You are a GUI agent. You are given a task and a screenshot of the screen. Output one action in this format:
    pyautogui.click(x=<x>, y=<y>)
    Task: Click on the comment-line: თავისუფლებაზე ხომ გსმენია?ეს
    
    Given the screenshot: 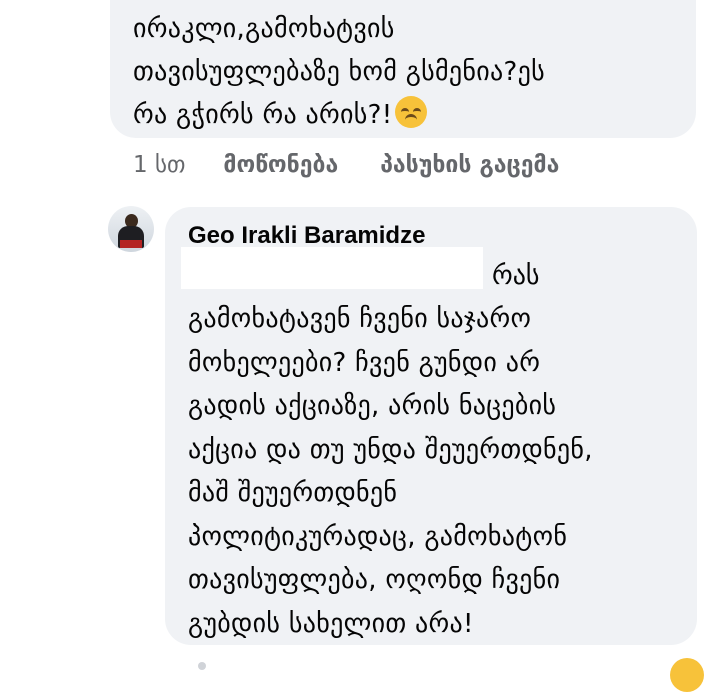 What is the action you would take?
    pyautogui.click(x=339, y=72)
    